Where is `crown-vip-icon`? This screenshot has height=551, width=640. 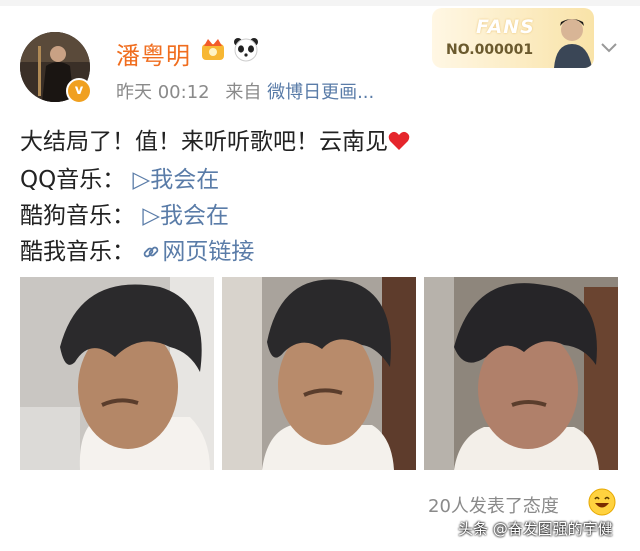 crown-vip-icon is located at coordinates (213, 49).